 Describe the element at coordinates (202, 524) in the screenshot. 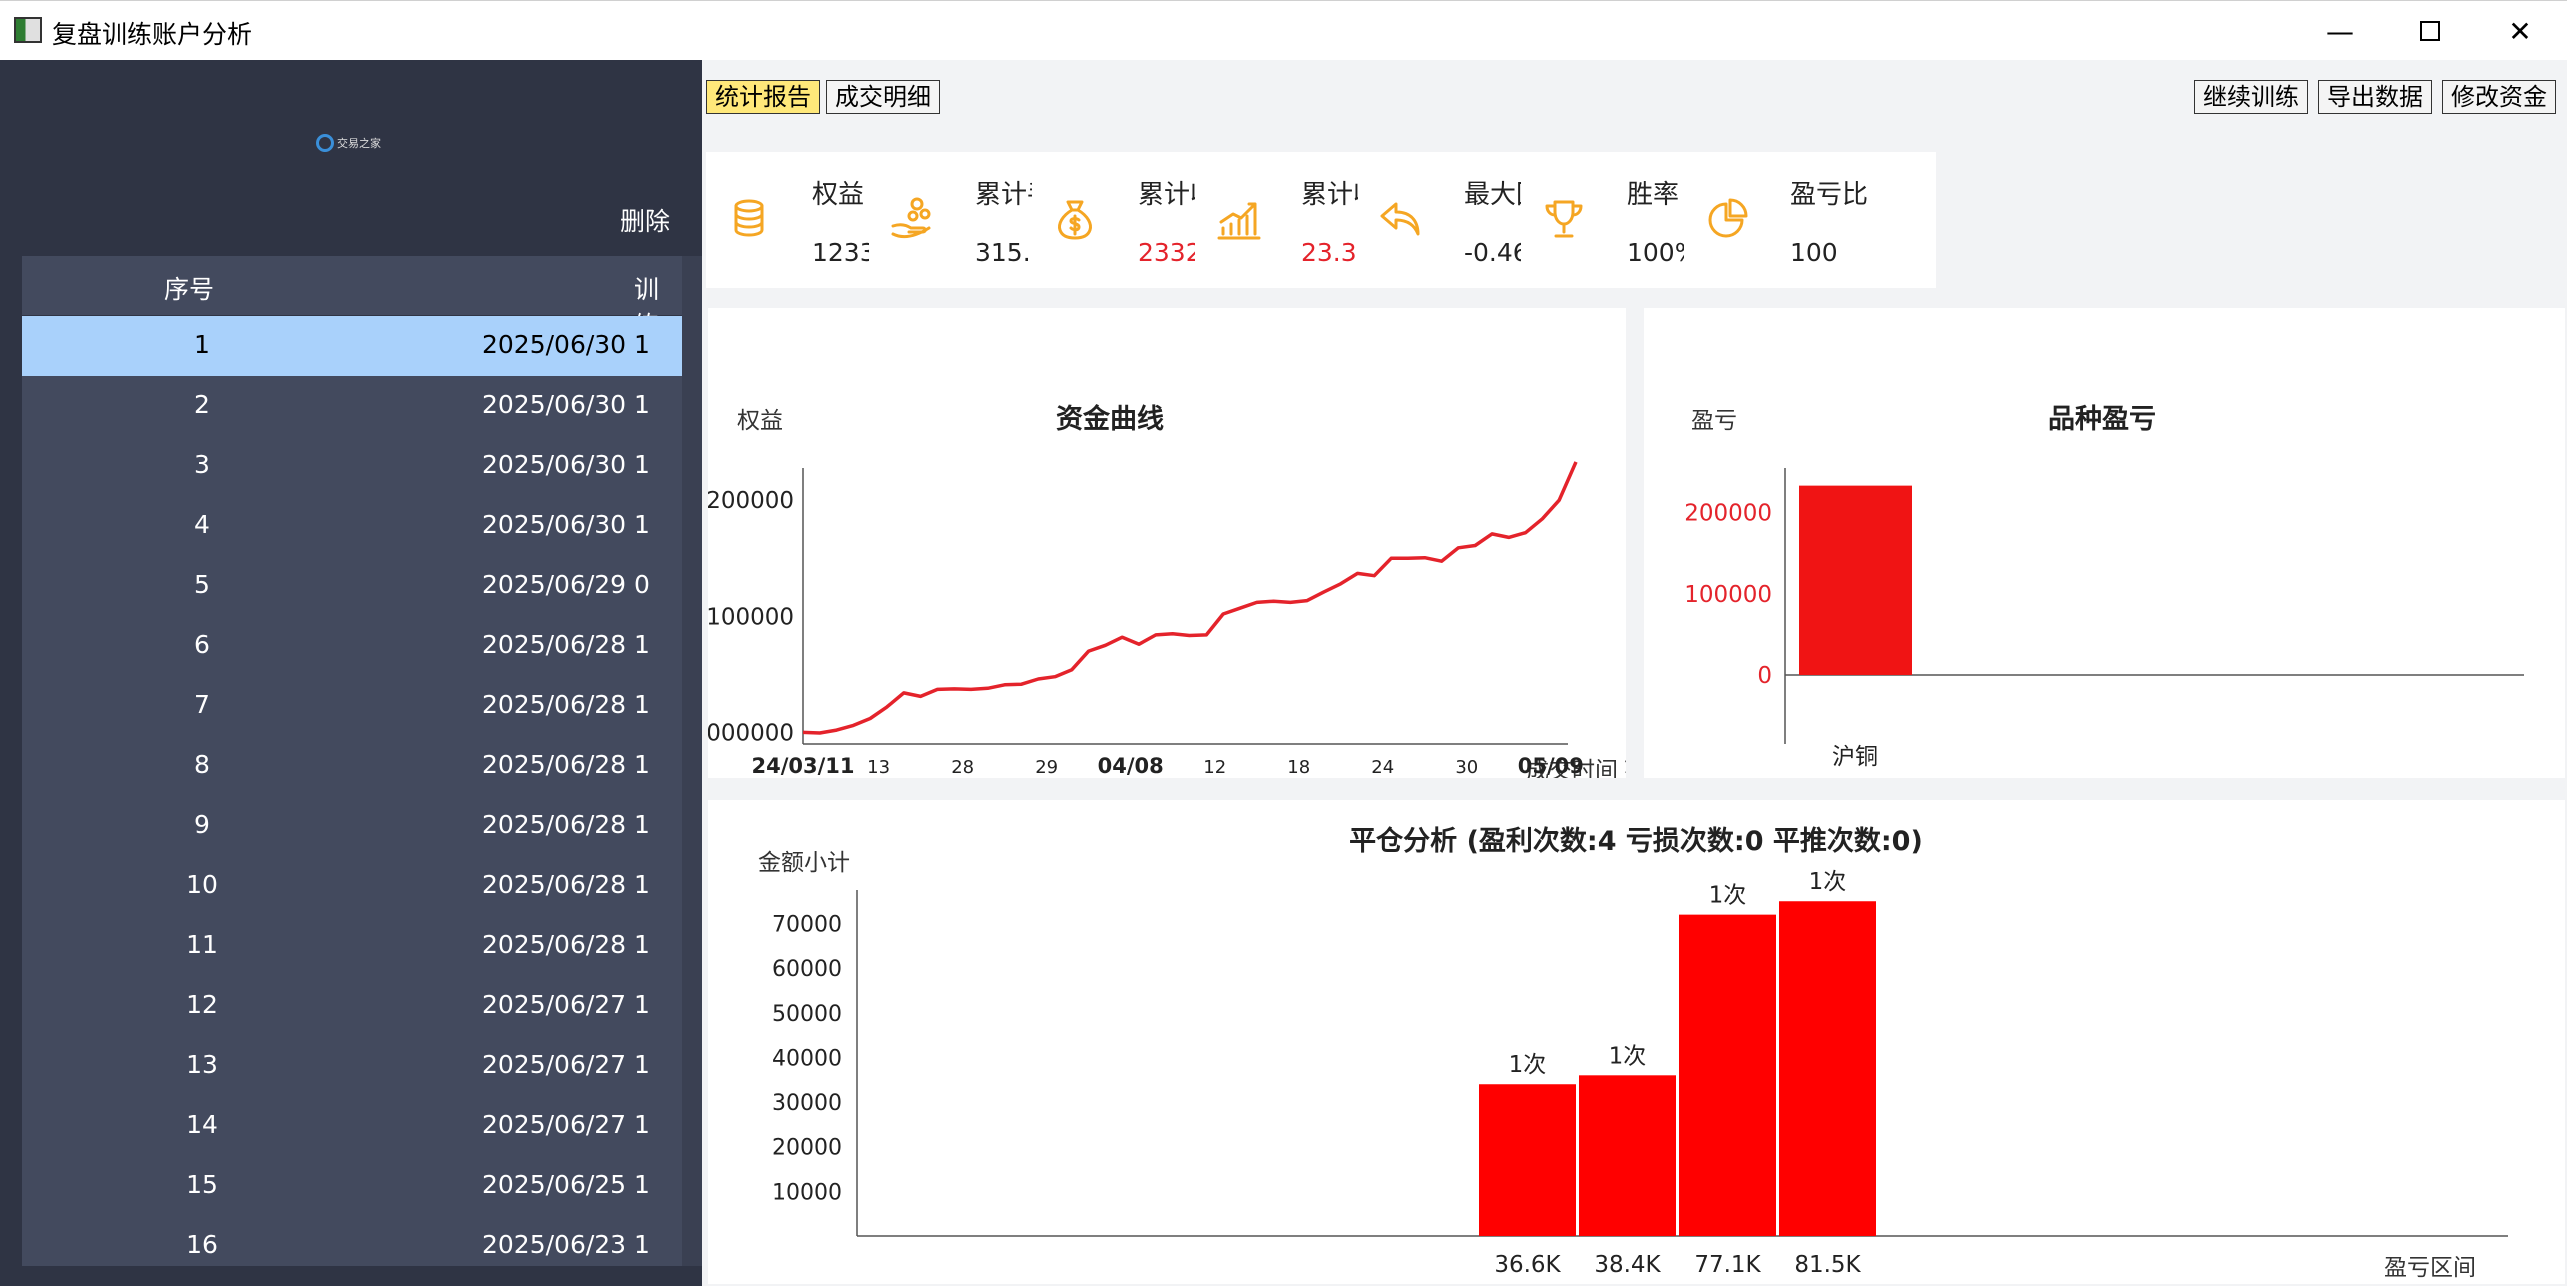

I see `row-index: 4` at that location.